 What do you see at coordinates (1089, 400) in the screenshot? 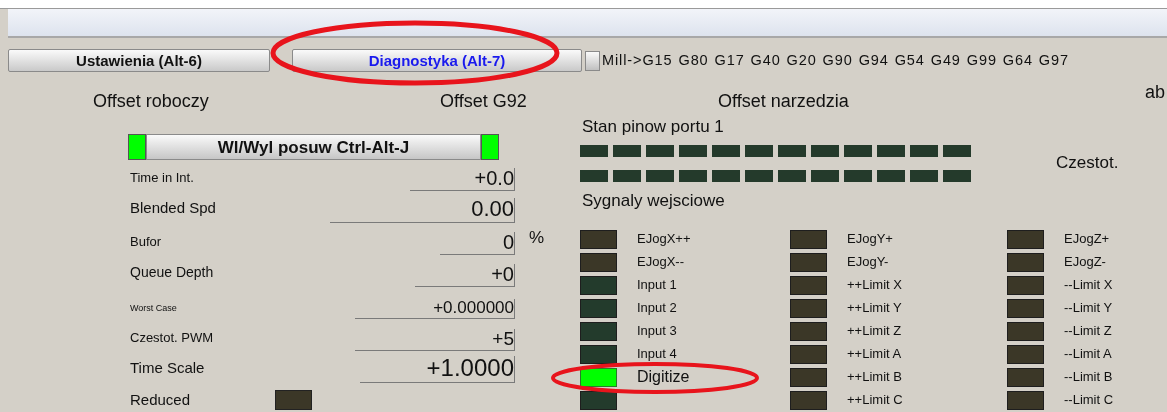
I see `signal-label: --Limit C` at bounding box center [1089, 400].